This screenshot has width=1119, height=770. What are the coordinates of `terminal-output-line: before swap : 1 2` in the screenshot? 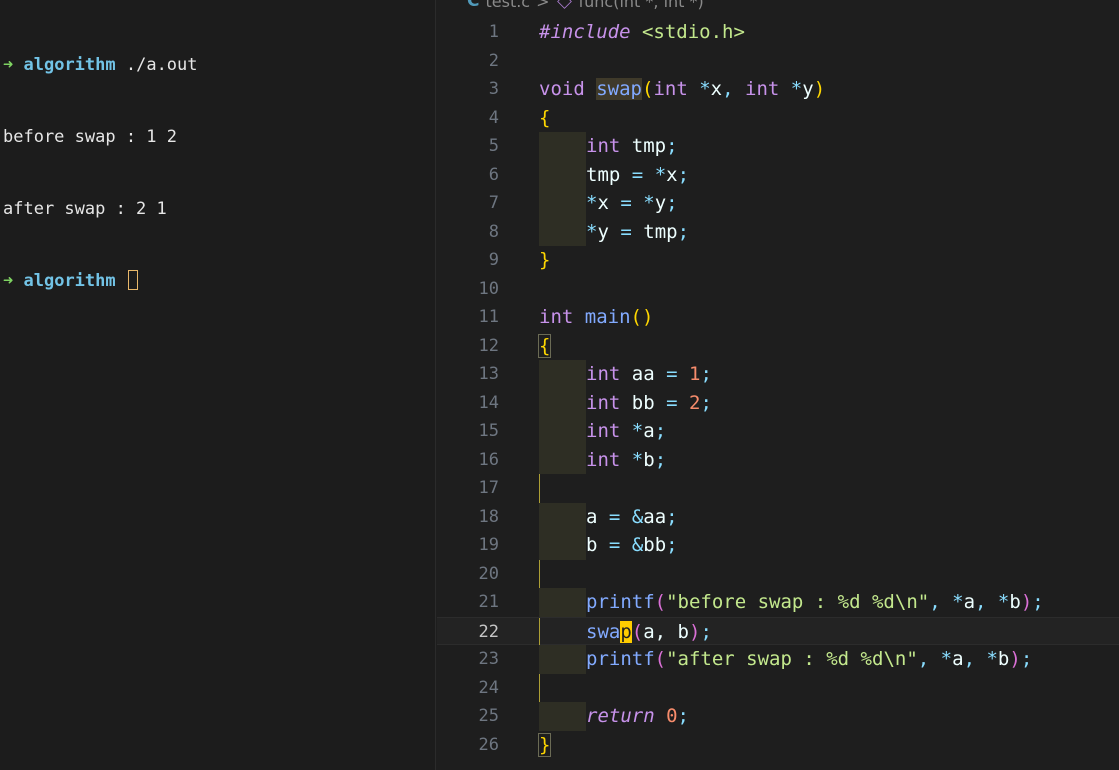 It's located at (90, 137).